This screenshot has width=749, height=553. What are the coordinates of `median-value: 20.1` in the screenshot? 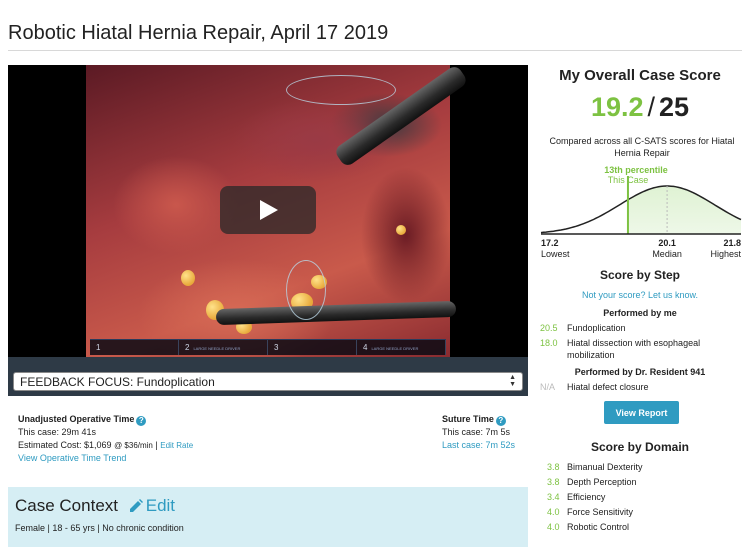 It's located at (667, 243).